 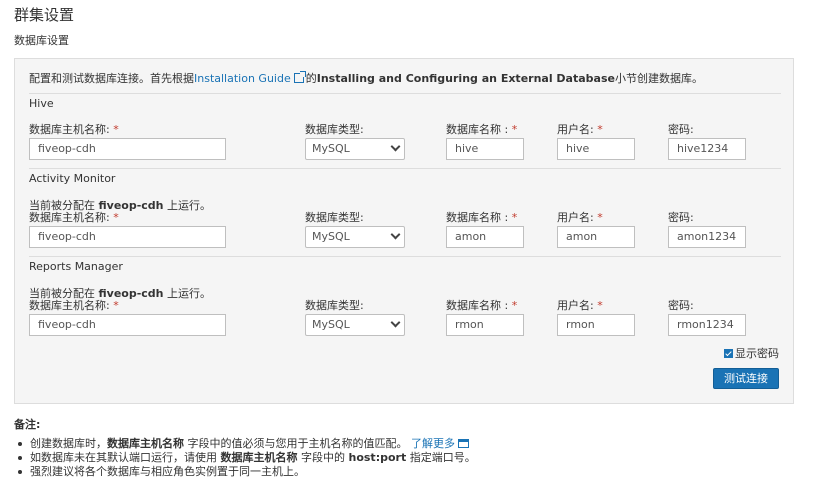 I want to click on list-item: 强烈建议将各个数据库与相应角色实例置于同一主机上。, so click(x=246, y=472).